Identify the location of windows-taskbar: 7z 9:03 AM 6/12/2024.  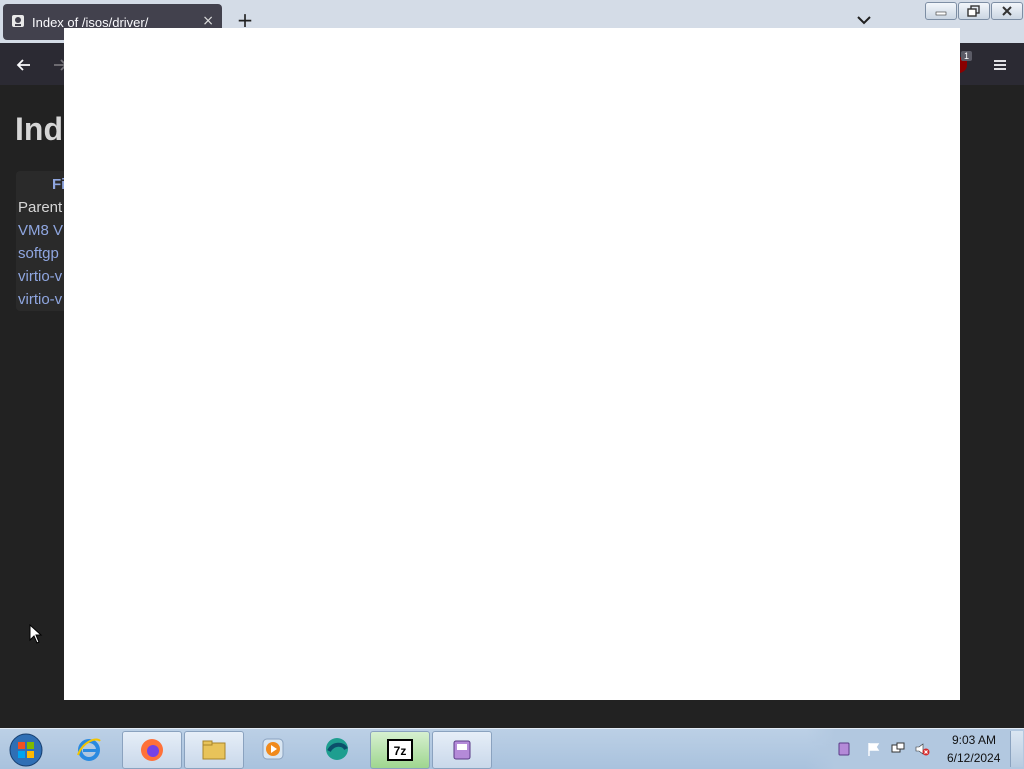
(512, 748).